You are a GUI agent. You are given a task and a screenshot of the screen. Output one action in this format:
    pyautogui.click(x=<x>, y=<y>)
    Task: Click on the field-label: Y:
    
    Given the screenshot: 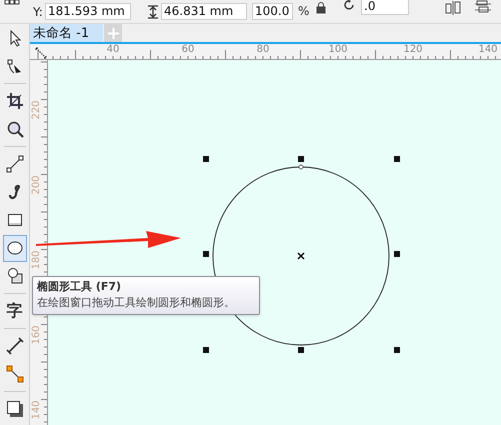 What is the action you would take?
    pyautogui.click(x=38, y=12)
    